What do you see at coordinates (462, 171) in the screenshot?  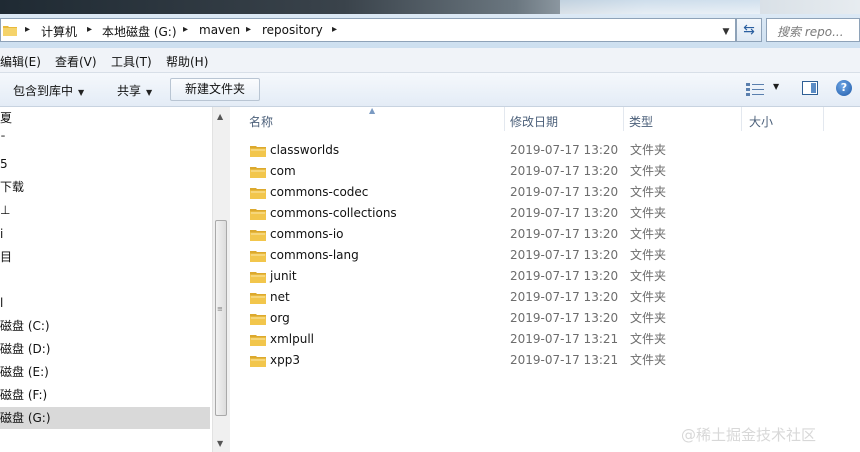 I see `file-row: com 2019-07-17 13:20 文件夹` at bounding box center [462, 171].